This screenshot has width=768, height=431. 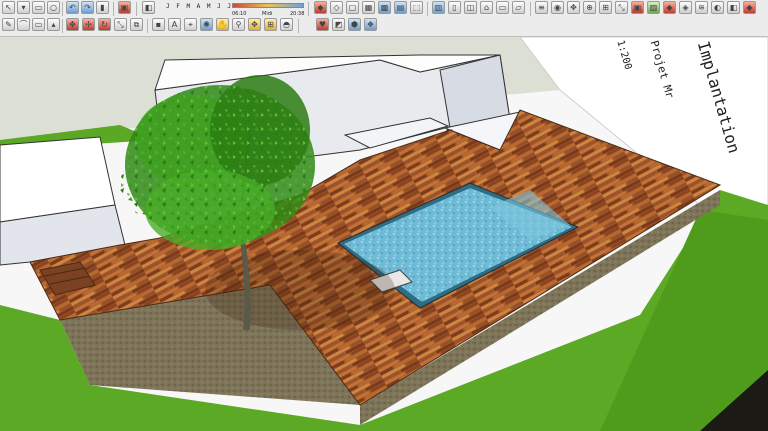 I want to click on shadows-icon: ◐, so click(x=717, y=7).